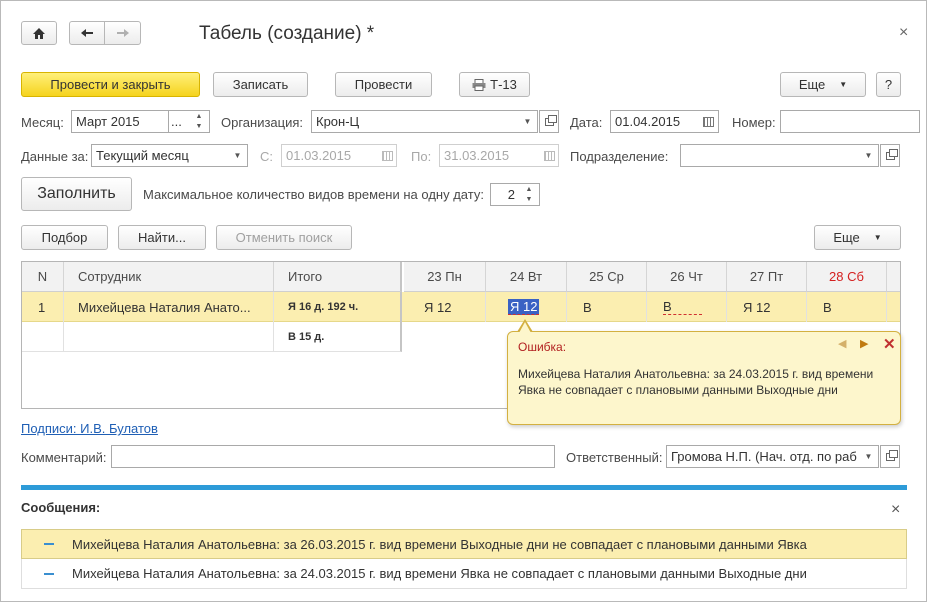 This screenshot has width=927, height=602. I want to click on cell-day-28: В, so click(847, 307).